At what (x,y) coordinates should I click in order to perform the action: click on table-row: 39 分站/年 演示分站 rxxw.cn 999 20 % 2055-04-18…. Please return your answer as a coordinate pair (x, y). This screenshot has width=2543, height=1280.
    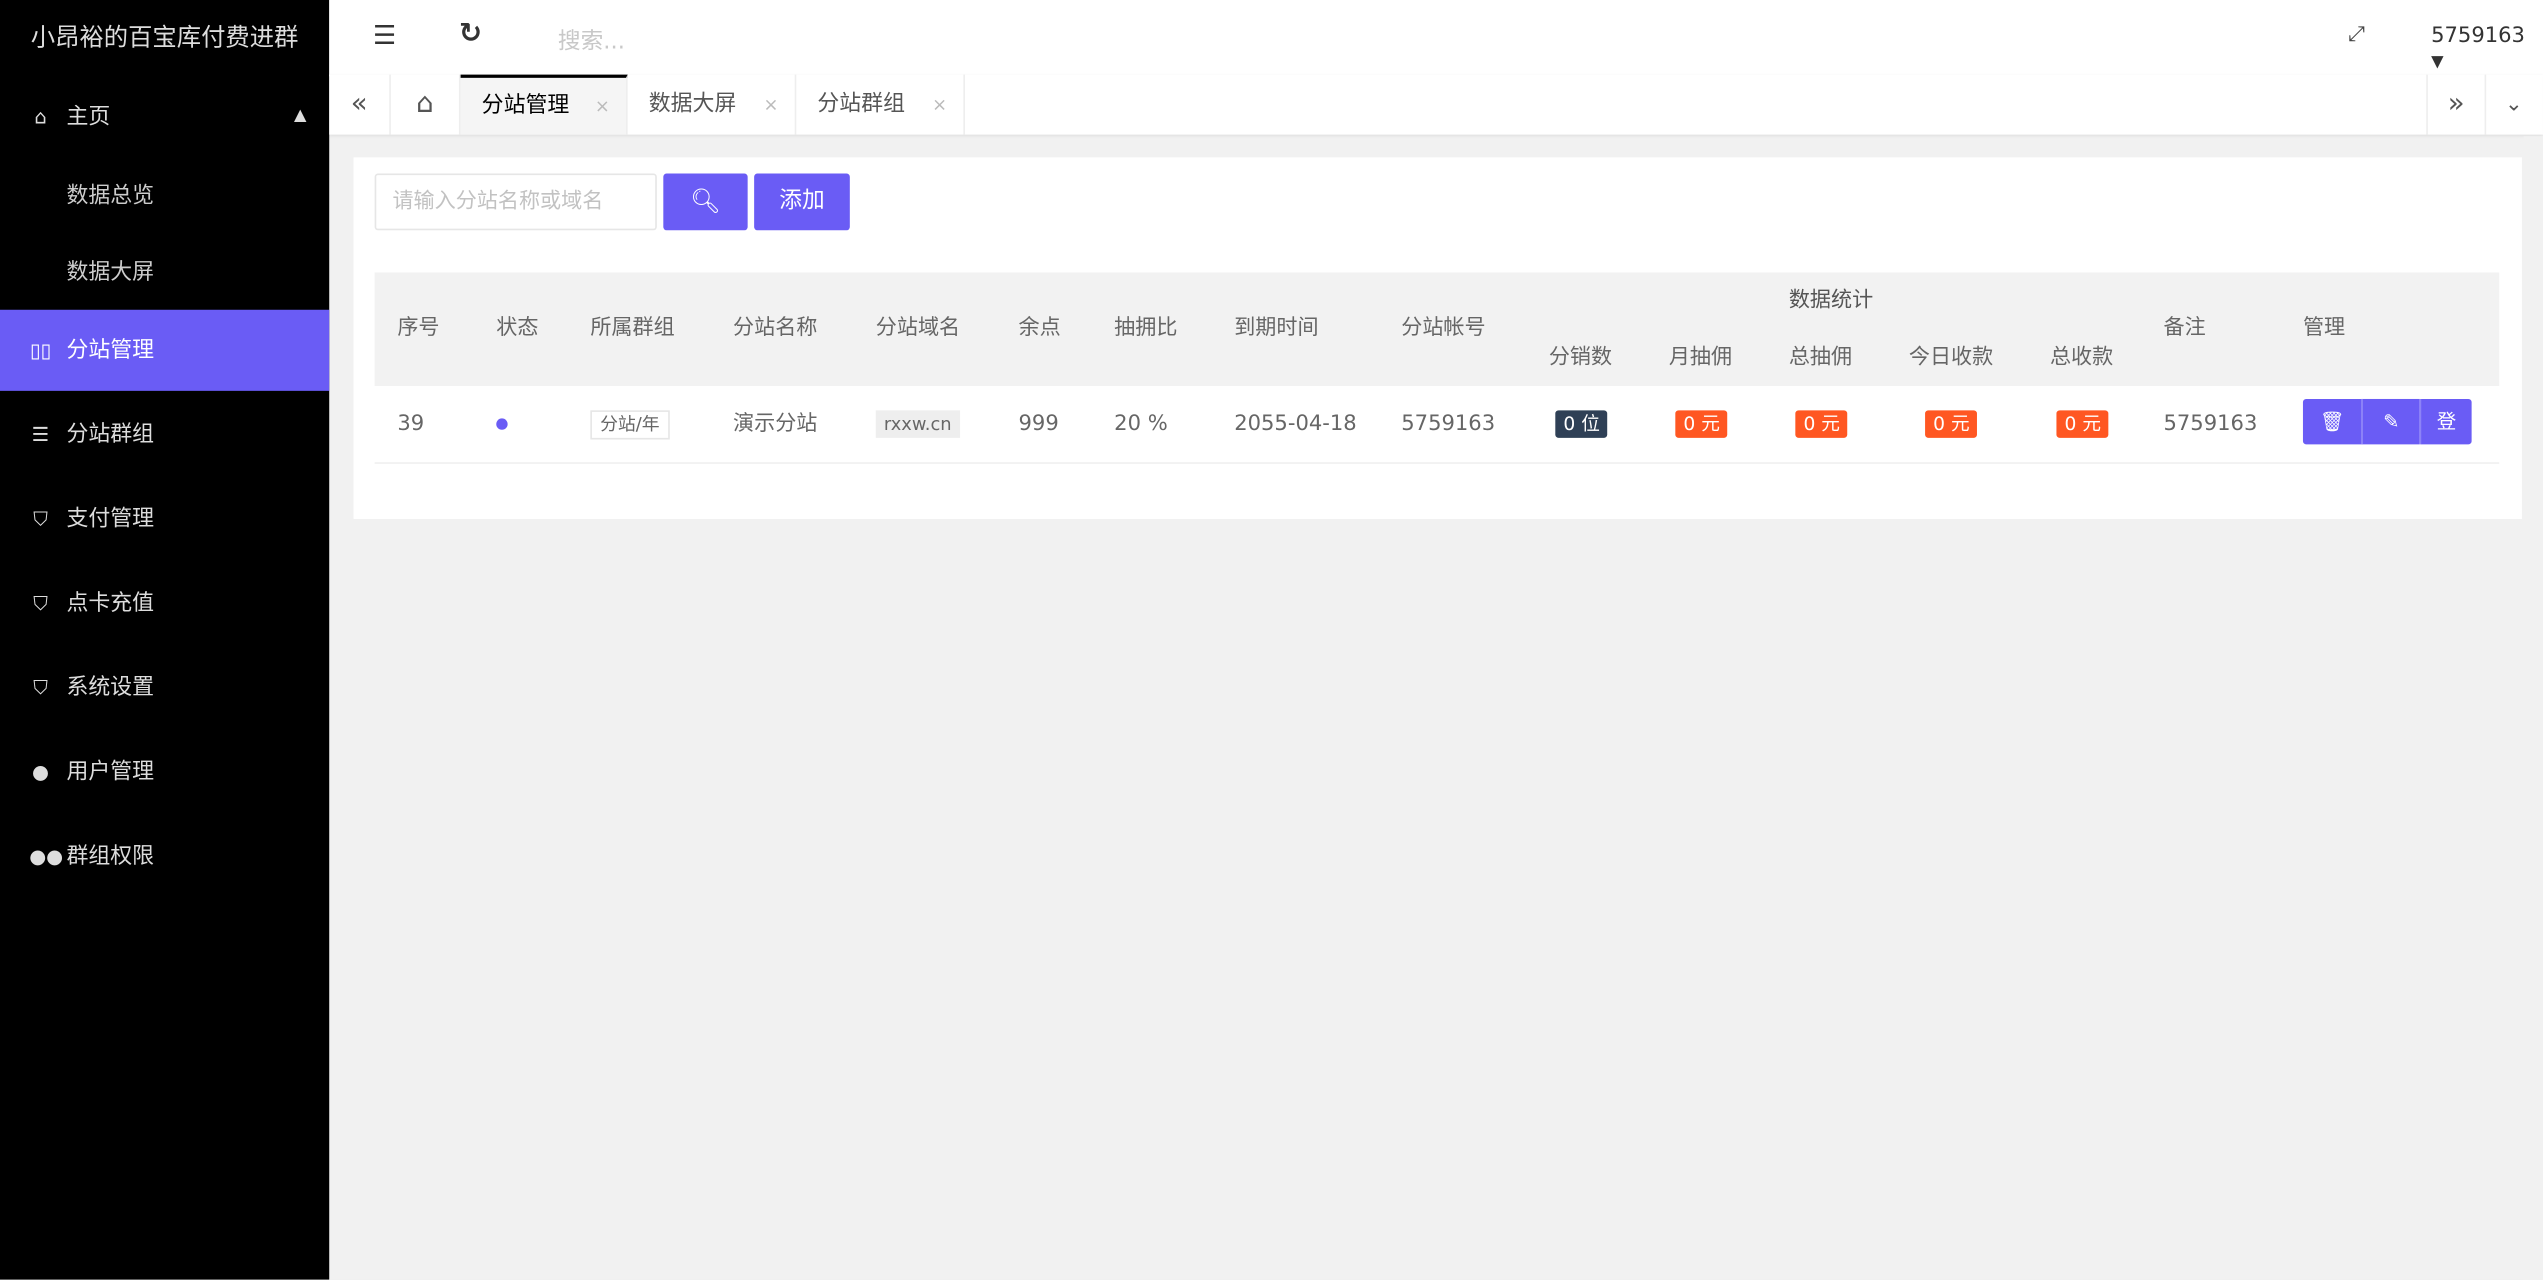
    Looking at the image, I should click on (1437, 425).